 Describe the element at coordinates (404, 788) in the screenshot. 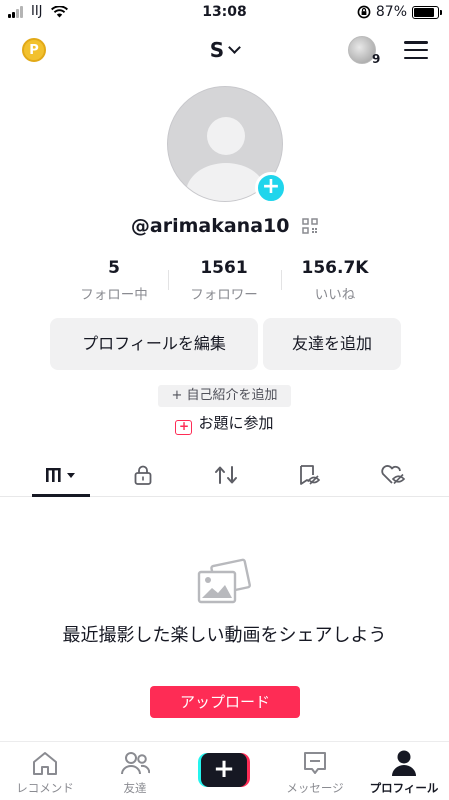

I see `nav-profile-label: プロフィール` at that location.